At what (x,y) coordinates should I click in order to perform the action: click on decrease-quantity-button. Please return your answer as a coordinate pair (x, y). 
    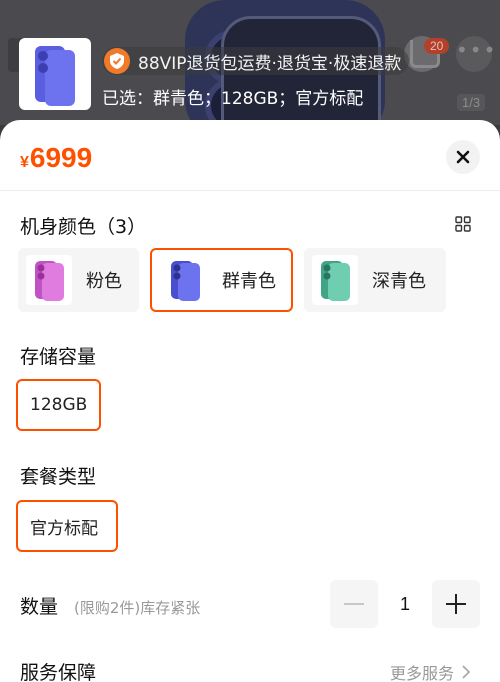
    Looking at the image, I should click on (354, 604).